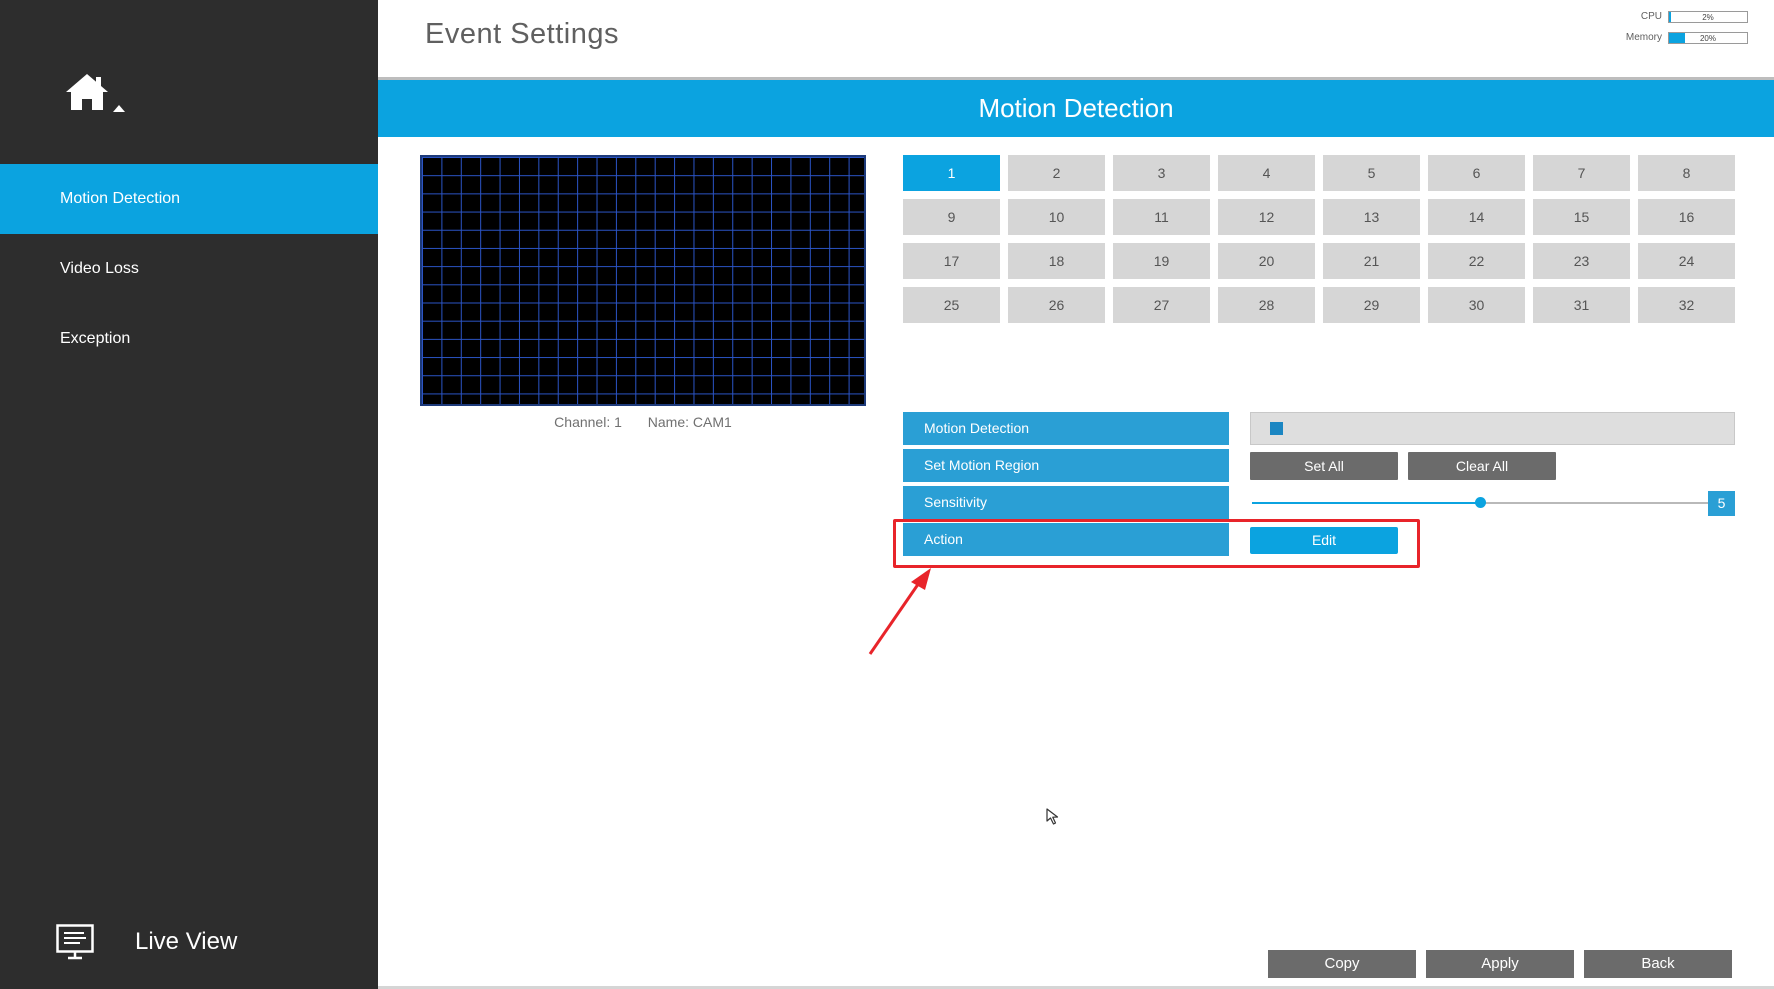  Describe the element at coordinates (1371, 305) in the screenshot. I see `channel-button: 29` at that location.